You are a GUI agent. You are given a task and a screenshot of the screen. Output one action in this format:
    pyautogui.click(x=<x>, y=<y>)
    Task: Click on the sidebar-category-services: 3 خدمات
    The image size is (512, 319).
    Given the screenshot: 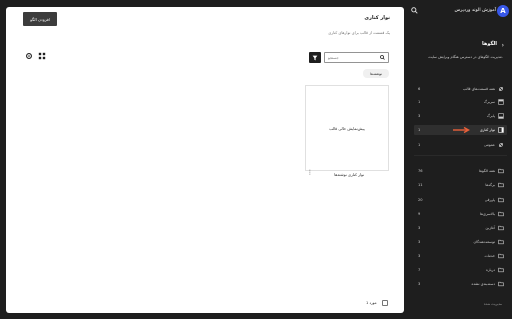 What is the action you would take?
    pyautogui.click(x=460, y=256)
    